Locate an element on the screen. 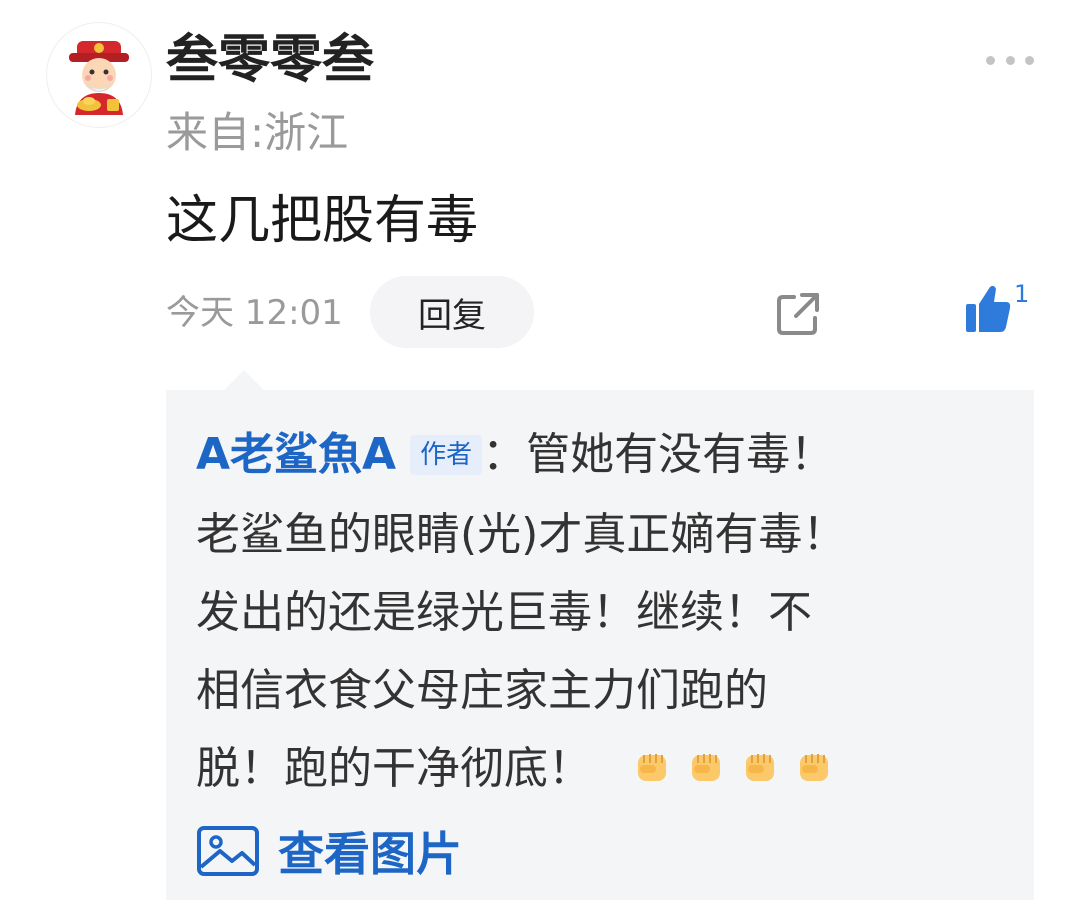 The image size is (1080, 900). user-avatar is located at coordinates (99, 75).